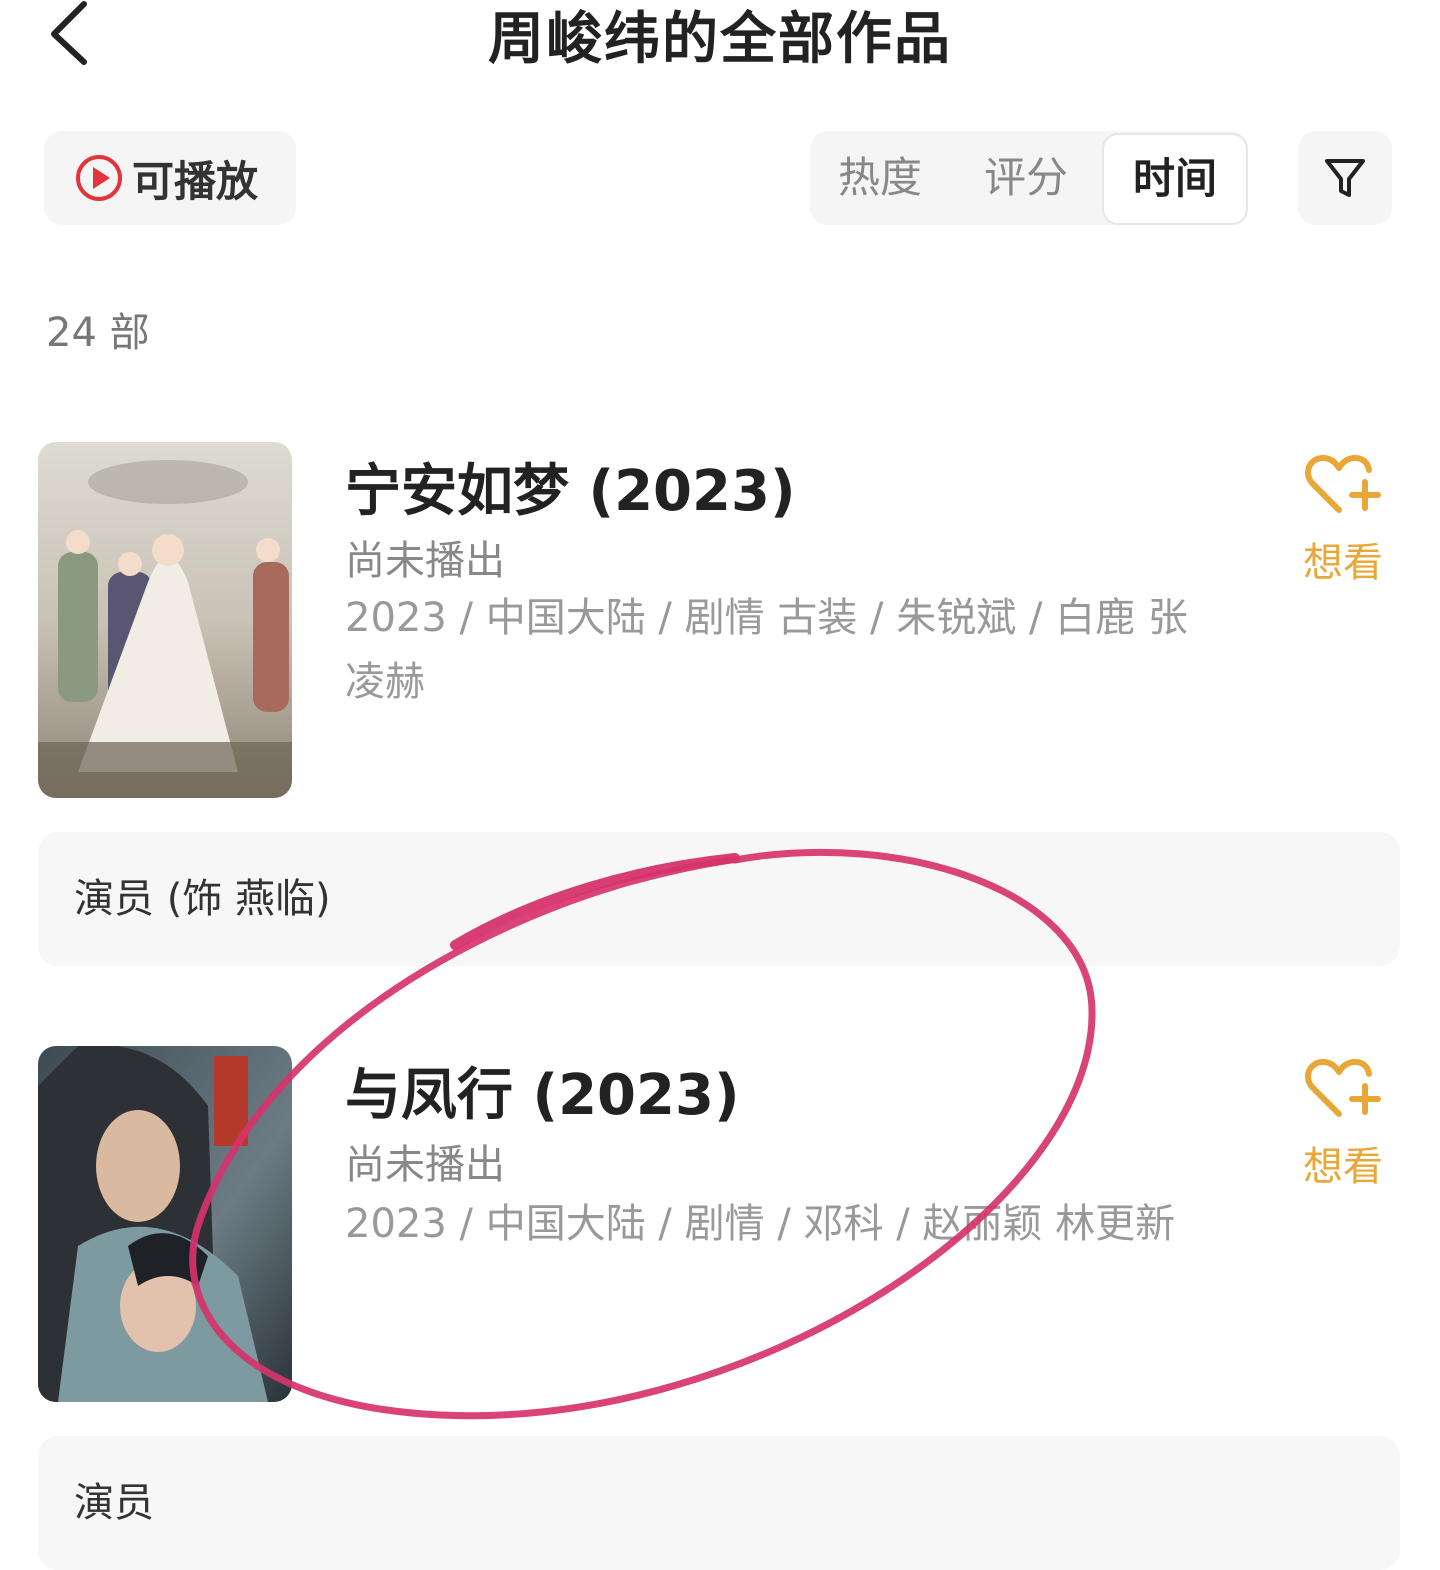 Image resolution: width=1440 pixels, height=1570 pixels. What do you see at coordinates (202, 899) in the screenshot?
I see `role-text-1: 演员 (饰 燕临)` at bounding box center [202, 899].